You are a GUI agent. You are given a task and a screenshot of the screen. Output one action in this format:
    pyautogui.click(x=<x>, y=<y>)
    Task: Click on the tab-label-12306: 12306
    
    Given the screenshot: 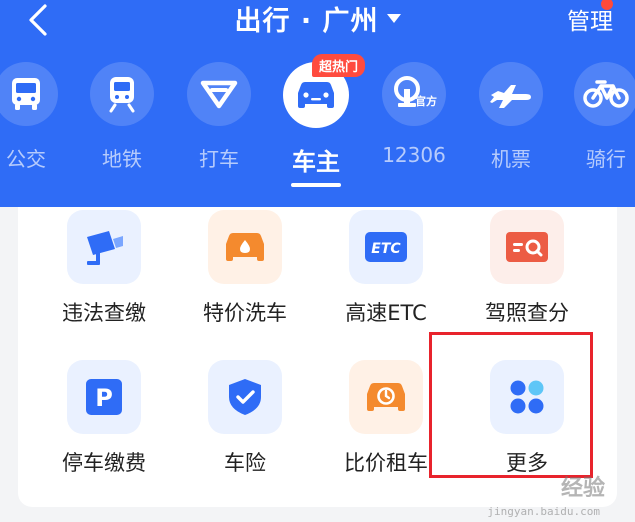 What is the action you would take?
    pyautogui.click(x=414, y=155)
    